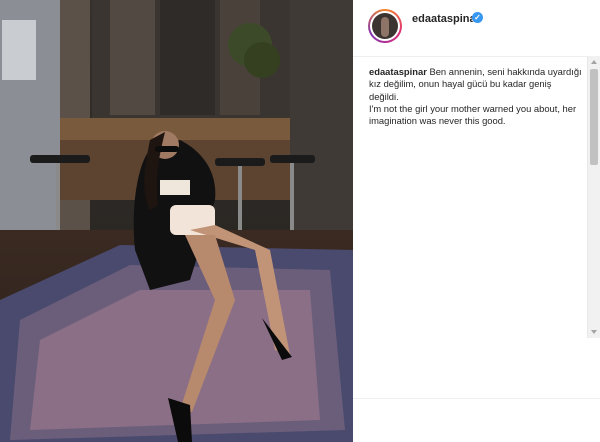 This screenshot has height=442, width=600. What do you see at coordinates (446, 19) in the screenshot?
I see `username-link: edaataspinar` at bounding box center [446, 19].